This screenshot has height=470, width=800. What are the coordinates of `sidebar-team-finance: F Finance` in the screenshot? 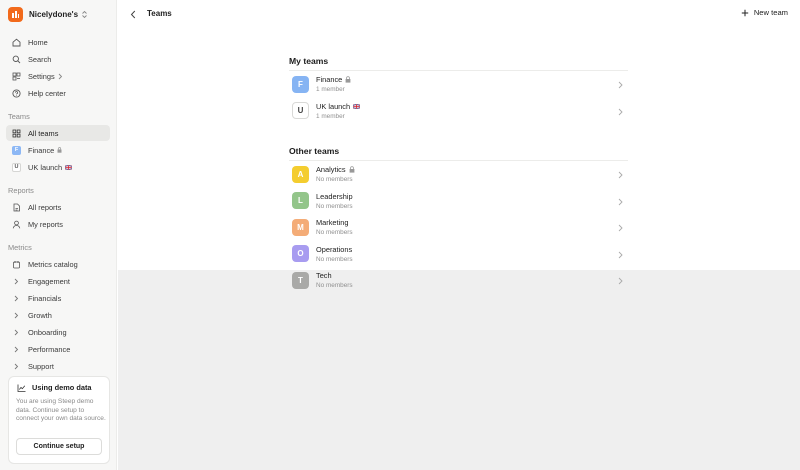 It's located at (58, 150).